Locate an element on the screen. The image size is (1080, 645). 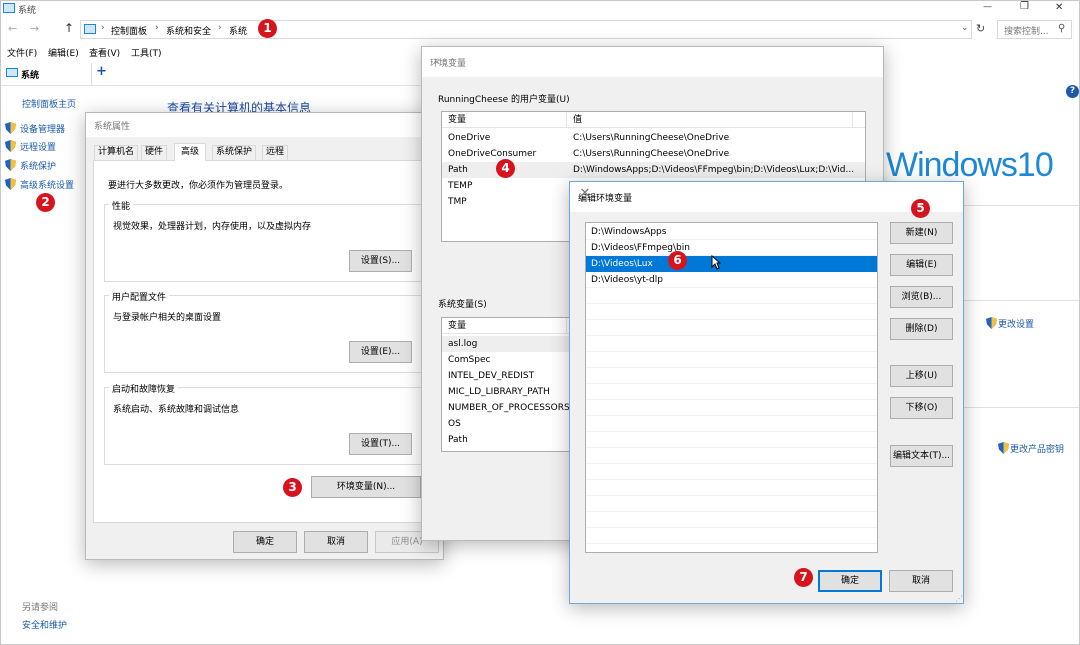
minimize-button: — is located at coordinates (987, 7).